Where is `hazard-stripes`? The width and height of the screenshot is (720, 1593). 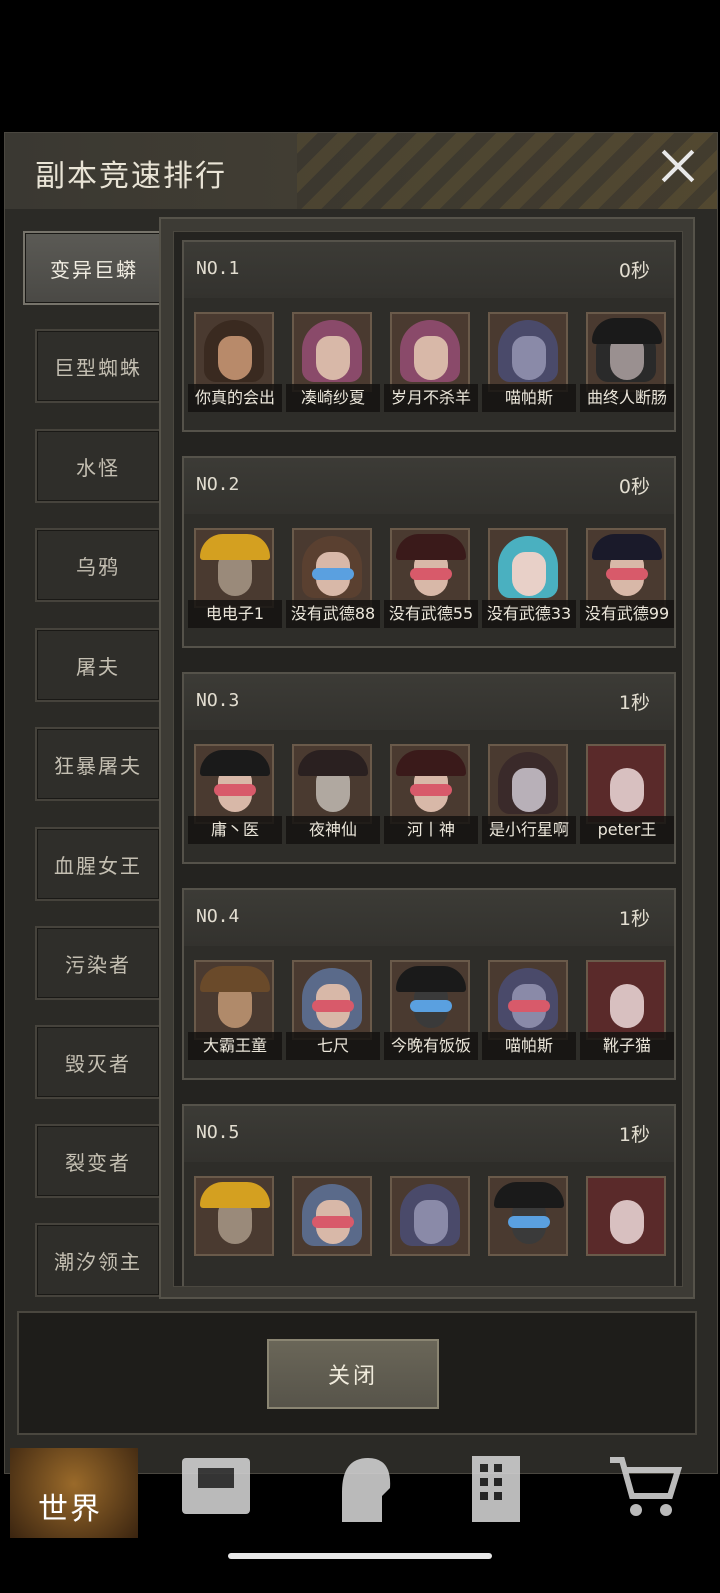 hazard-stripes is located at coordinates (507, 171).